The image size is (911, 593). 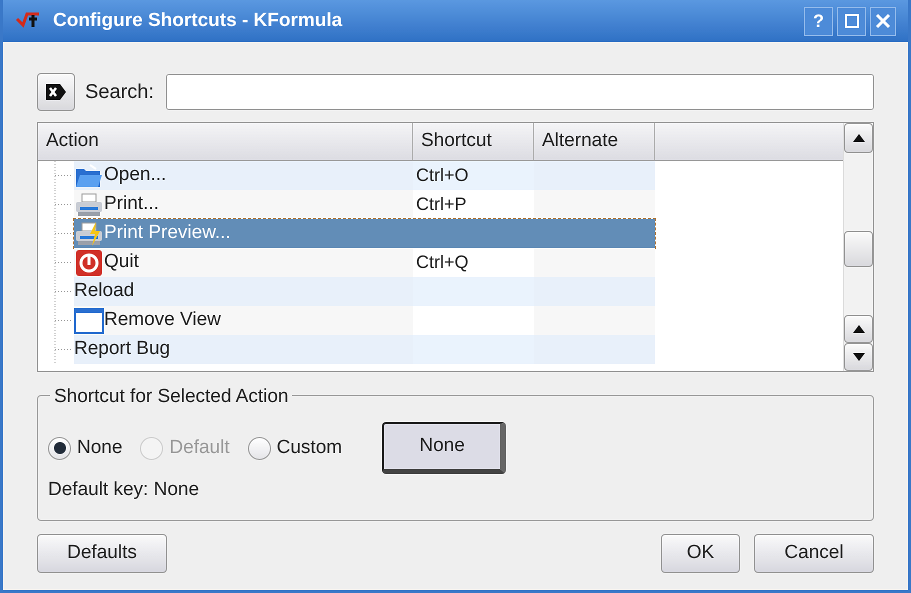 I want to click on column-header: Alternate, so click(x=594, y=141).